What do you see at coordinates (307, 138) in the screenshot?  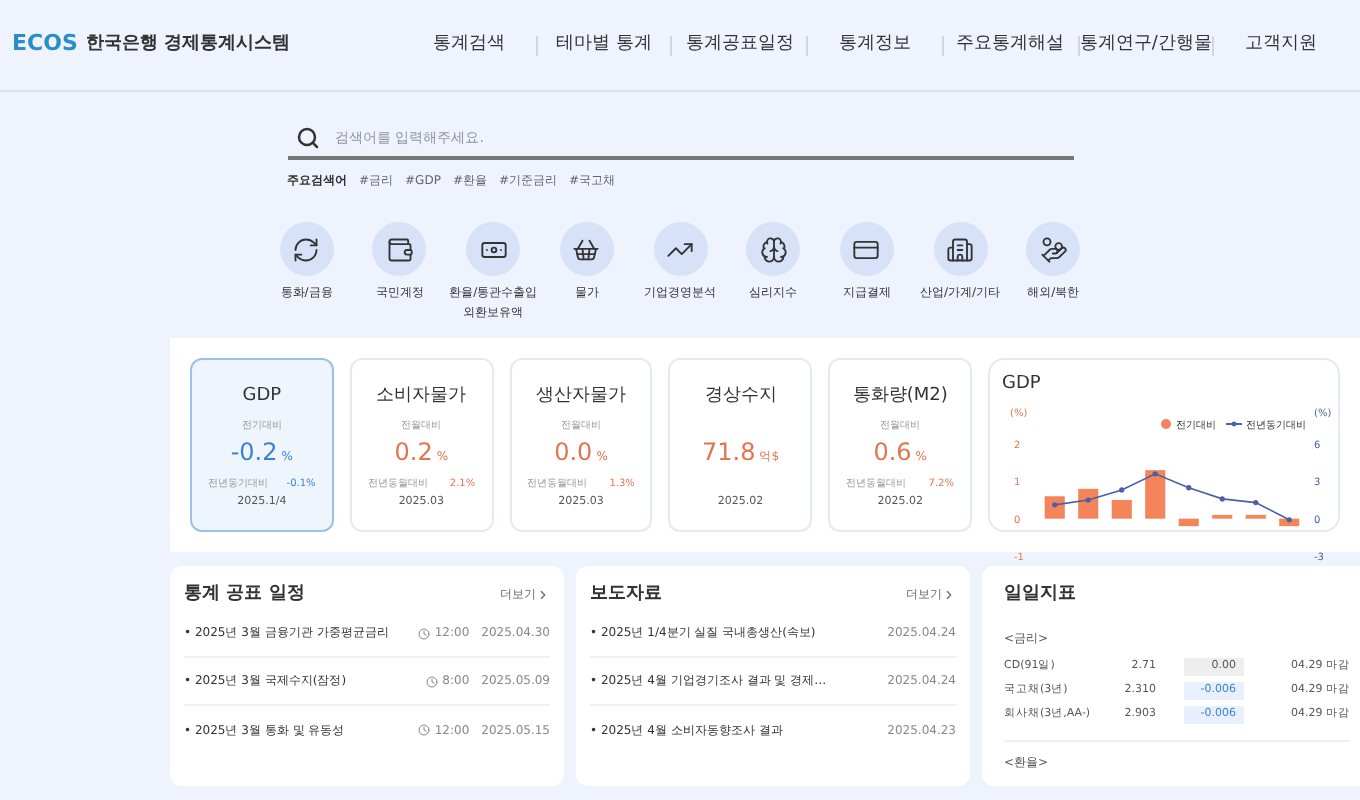 I see `search-icon` at bounding box center [307, 138].